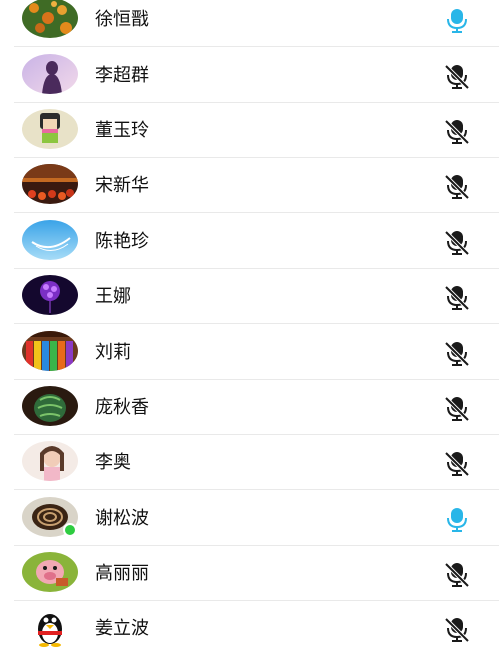 The image size is (499, 656). What do you see at coordinates (249, 296) in the screenshot?
I see `participant-row: 王娜` at bounding box center [249, 296].